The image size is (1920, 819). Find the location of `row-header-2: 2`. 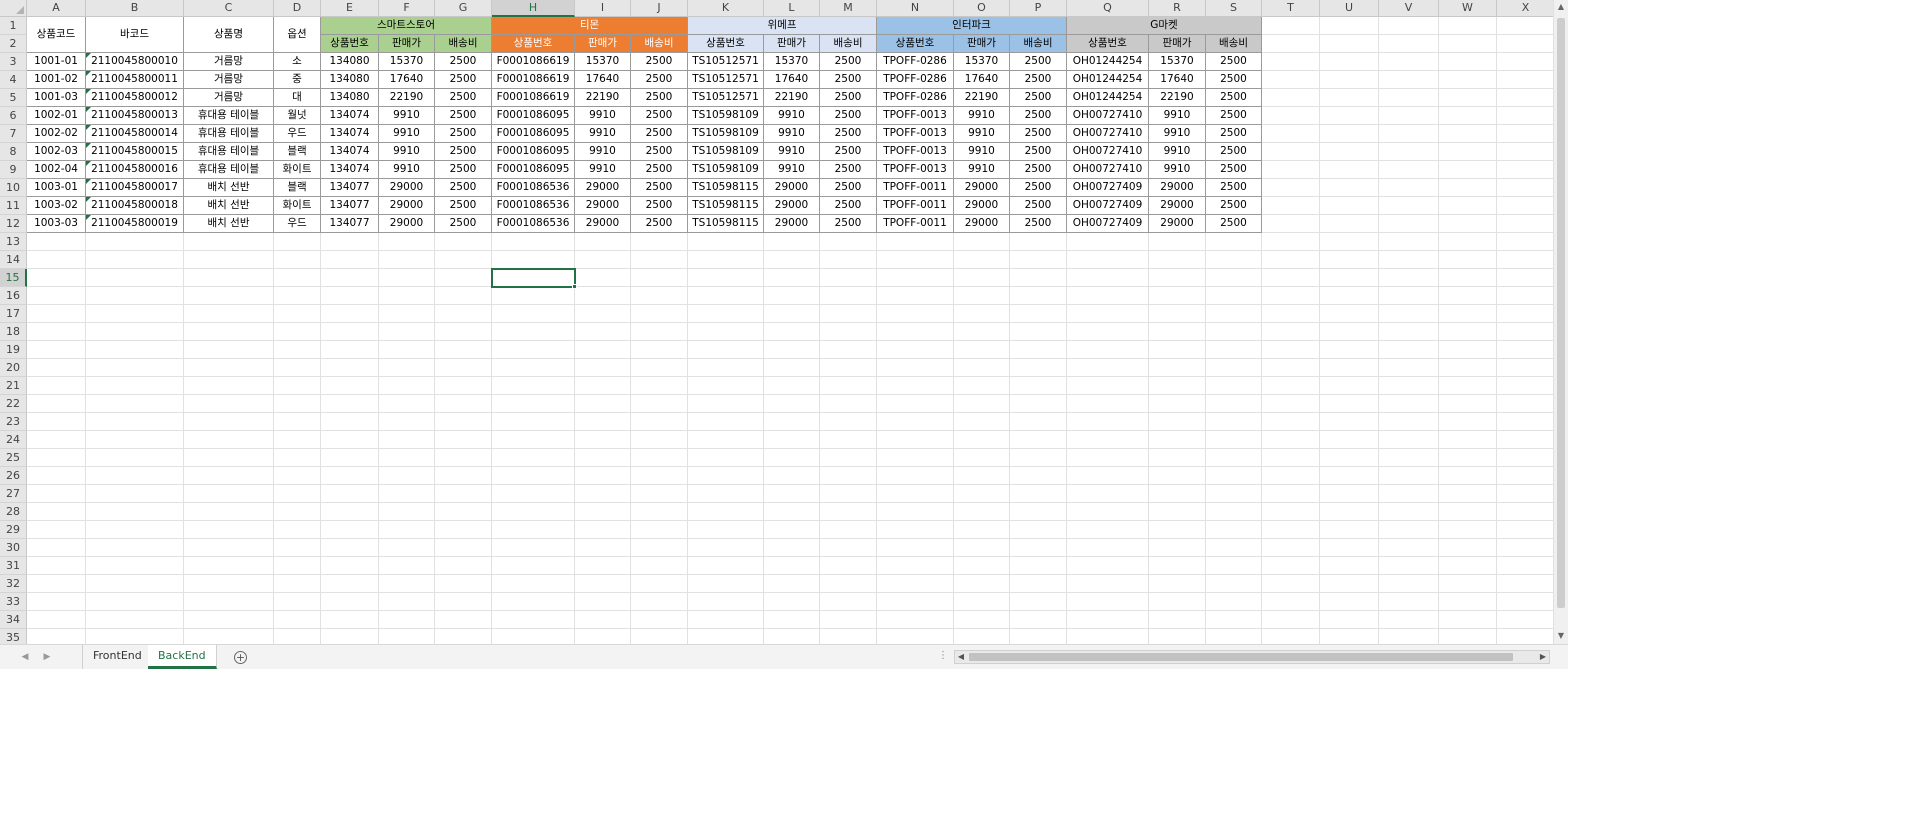

row-header-2: 2 is located at coordinates (13, 44).